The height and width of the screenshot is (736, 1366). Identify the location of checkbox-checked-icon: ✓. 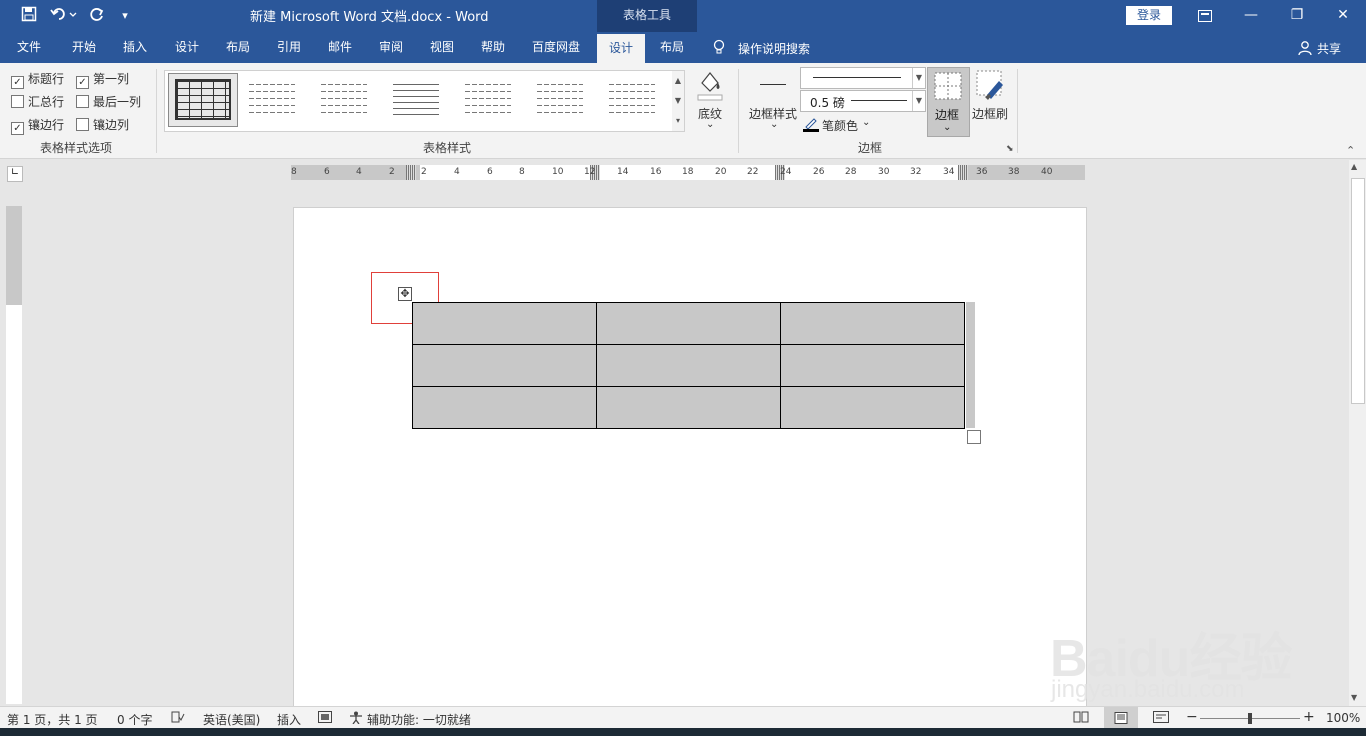
(17, 128).